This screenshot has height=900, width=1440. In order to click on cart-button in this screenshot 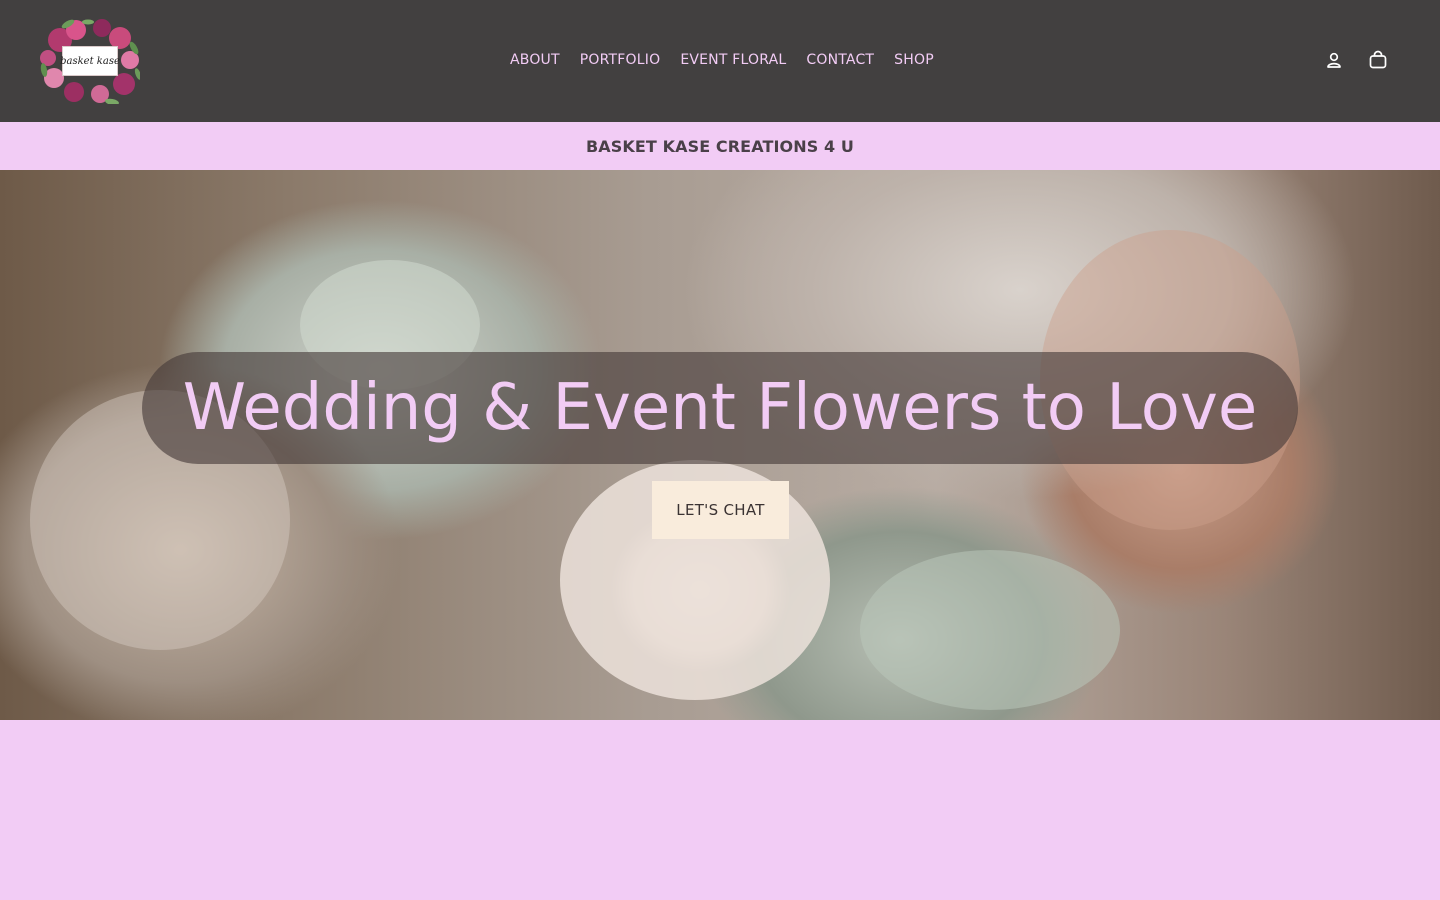, I will do `click(1378, 60)`.